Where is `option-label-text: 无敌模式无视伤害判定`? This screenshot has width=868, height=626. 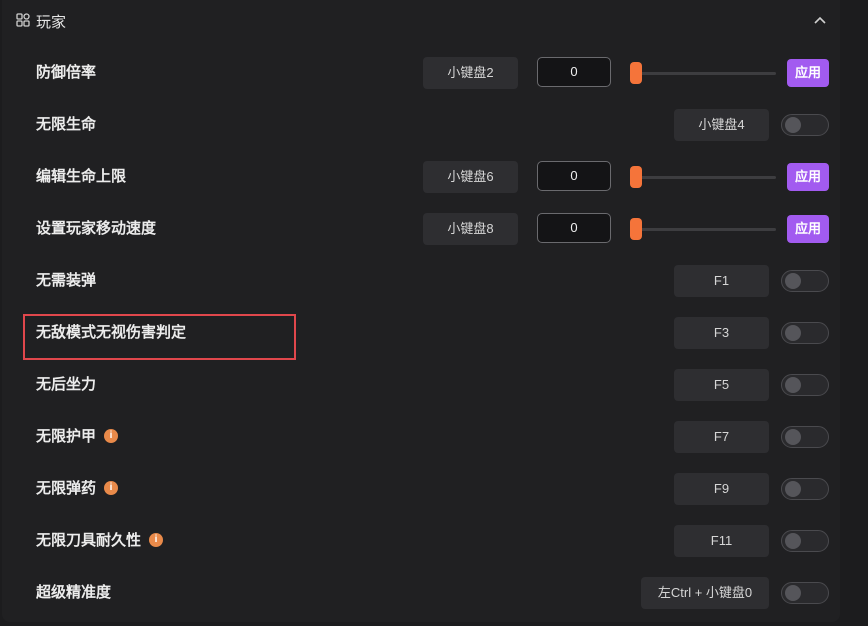 option-label-text: 无敌模式无视伤害判定 is located at coordinates (111, 332).